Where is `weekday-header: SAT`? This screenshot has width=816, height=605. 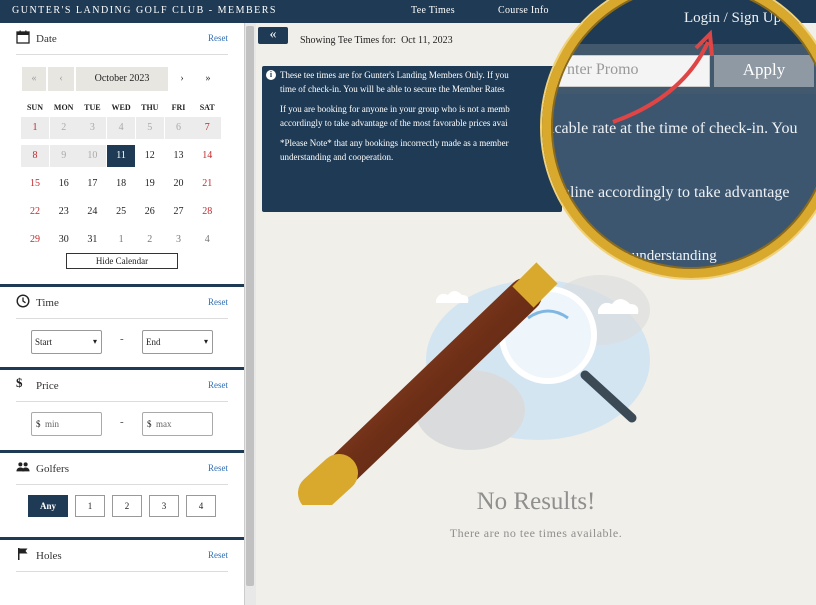 weekday-header: SAT is located at coordinates (207, 107).